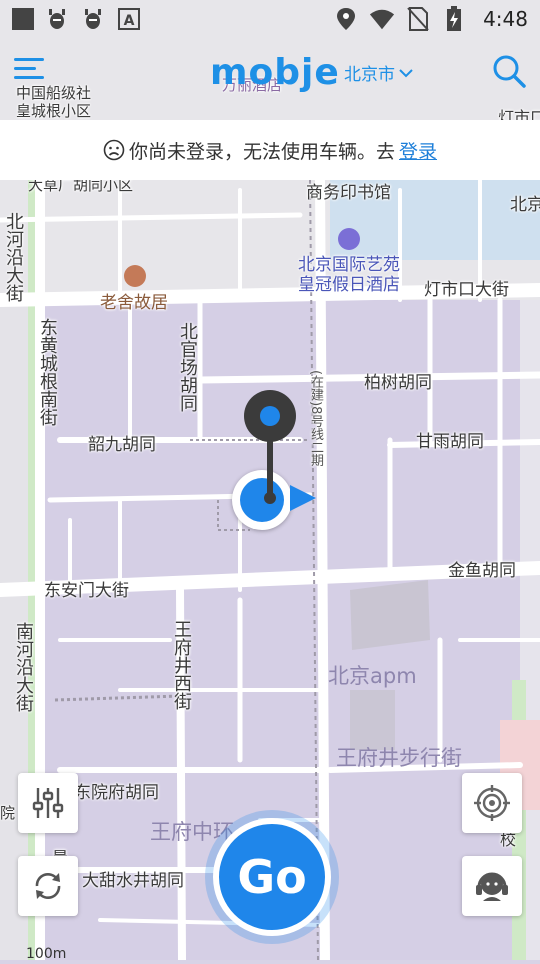  Describe the element at coordinates (270, 19) in the screenshot. I see `status-bar: A 4:48` at that location.